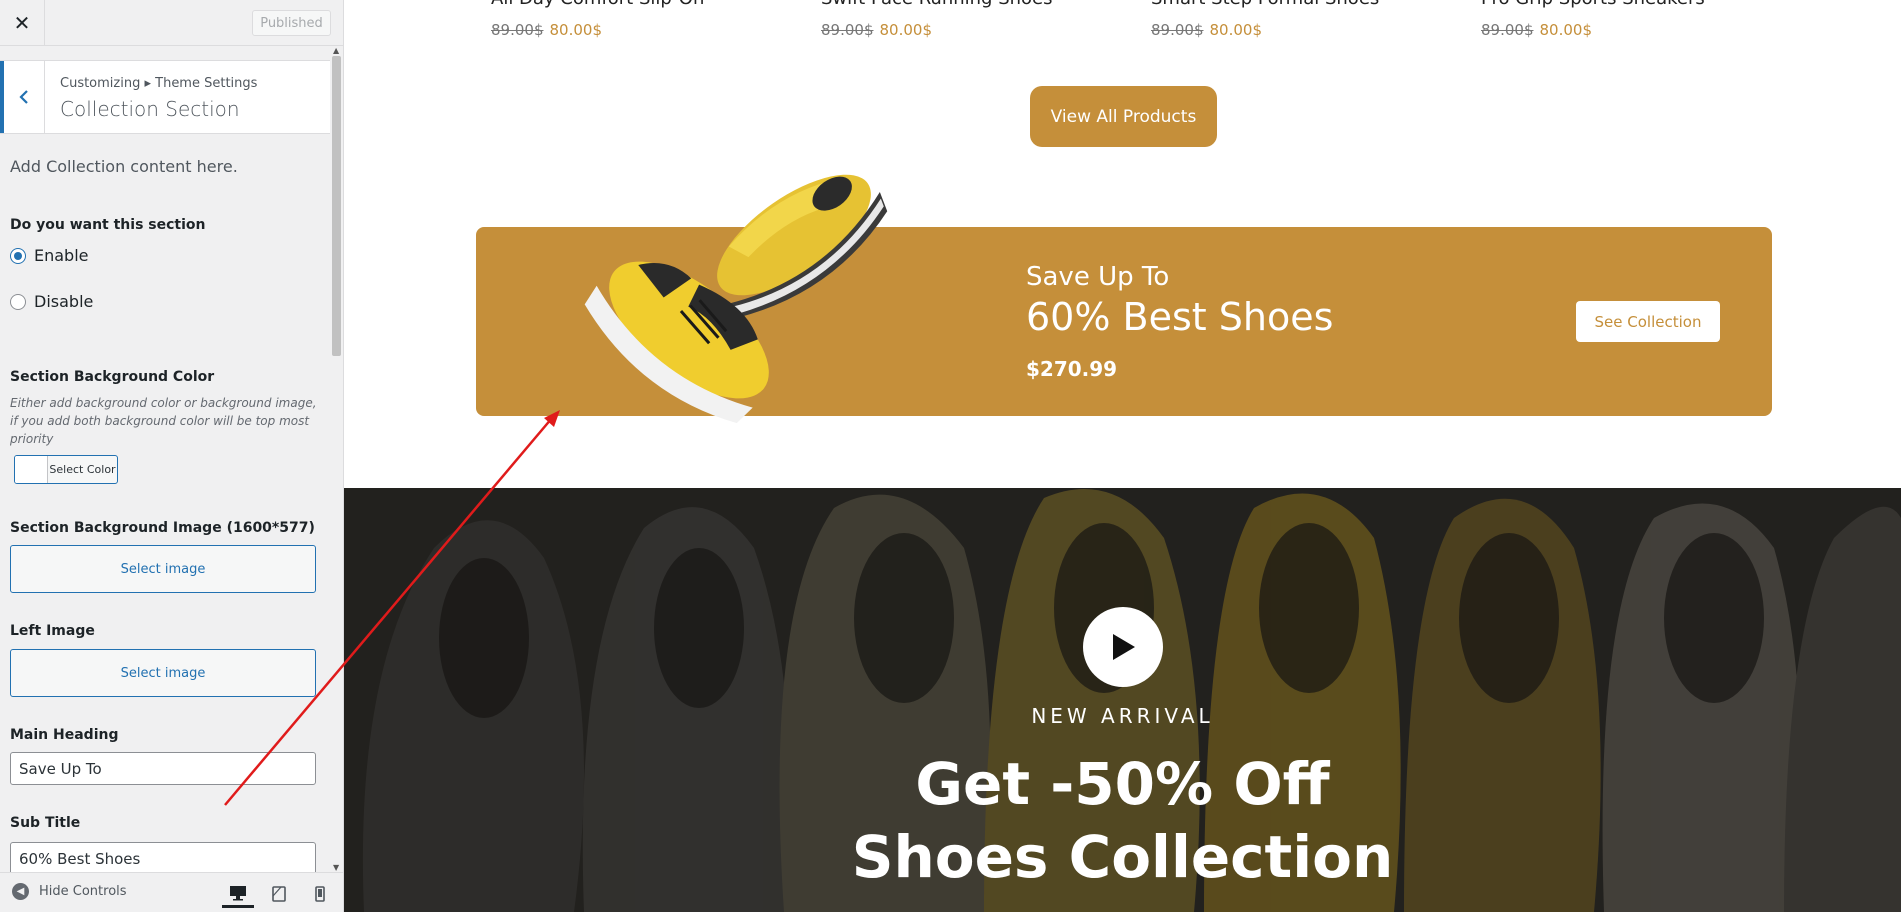  What do you see at coordinates (937, 4) in the screenshot?
I see `product-name: Swift Pace Running Shoes` at bounding box center [937, 4].